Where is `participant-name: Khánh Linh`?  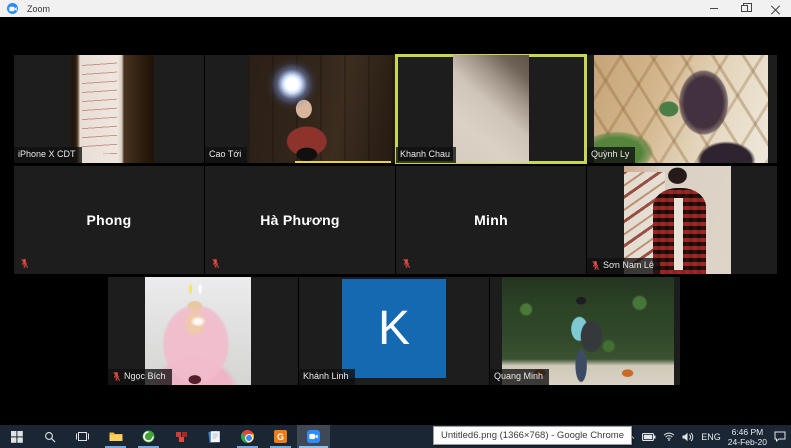 participant-name: Khánh Linh is located at coordinates (326, 376).